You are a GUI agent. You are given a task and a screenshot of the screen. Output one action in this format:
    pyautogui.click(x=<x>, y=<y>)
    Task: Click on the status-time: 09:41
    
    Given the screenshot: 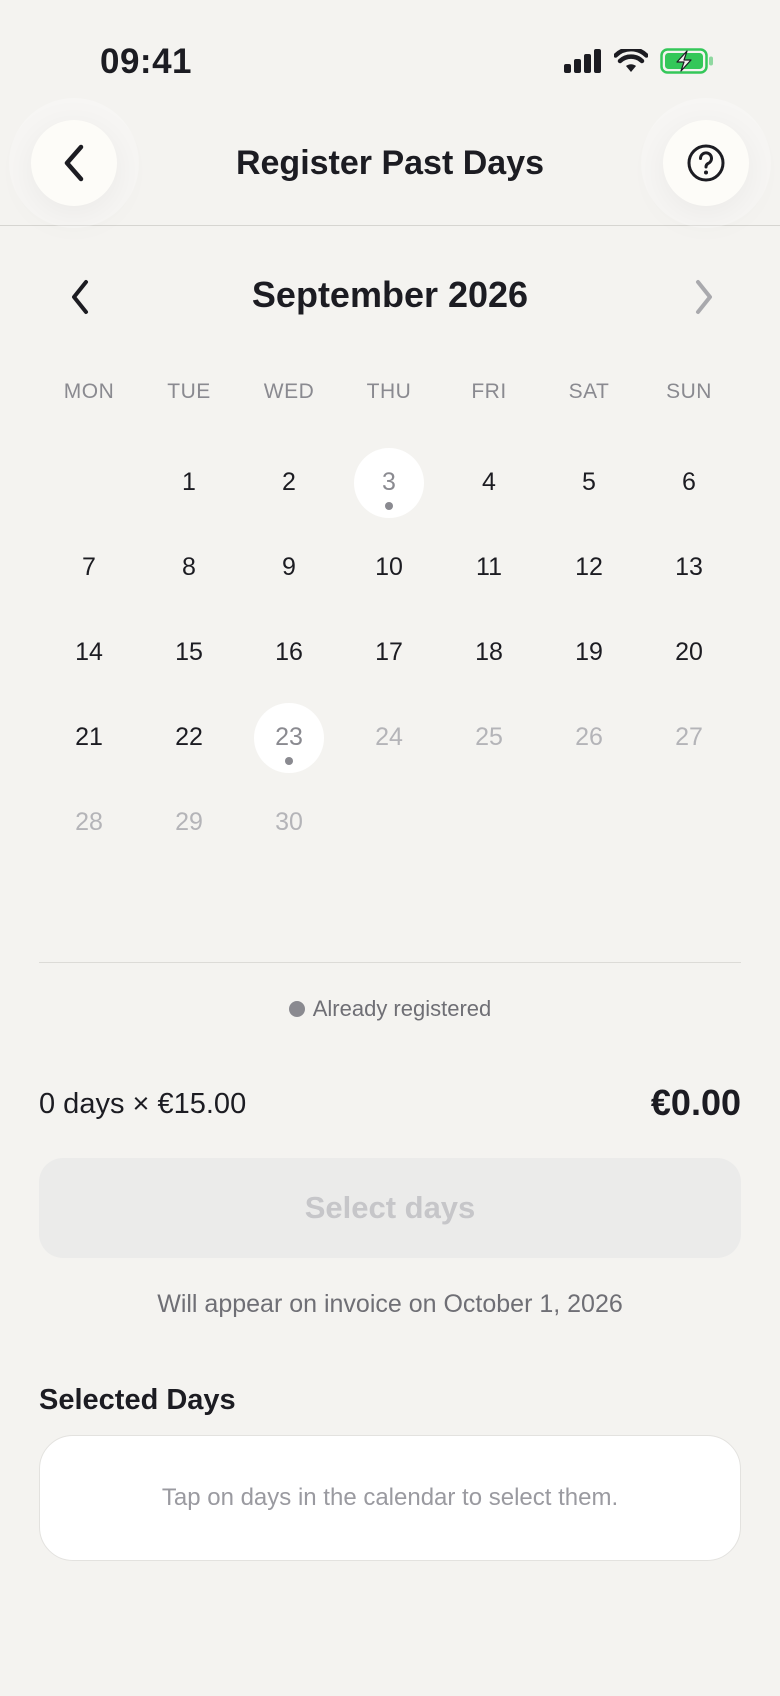 What is the action you would take?
    pyautogui.click(x=146, y=61)
    